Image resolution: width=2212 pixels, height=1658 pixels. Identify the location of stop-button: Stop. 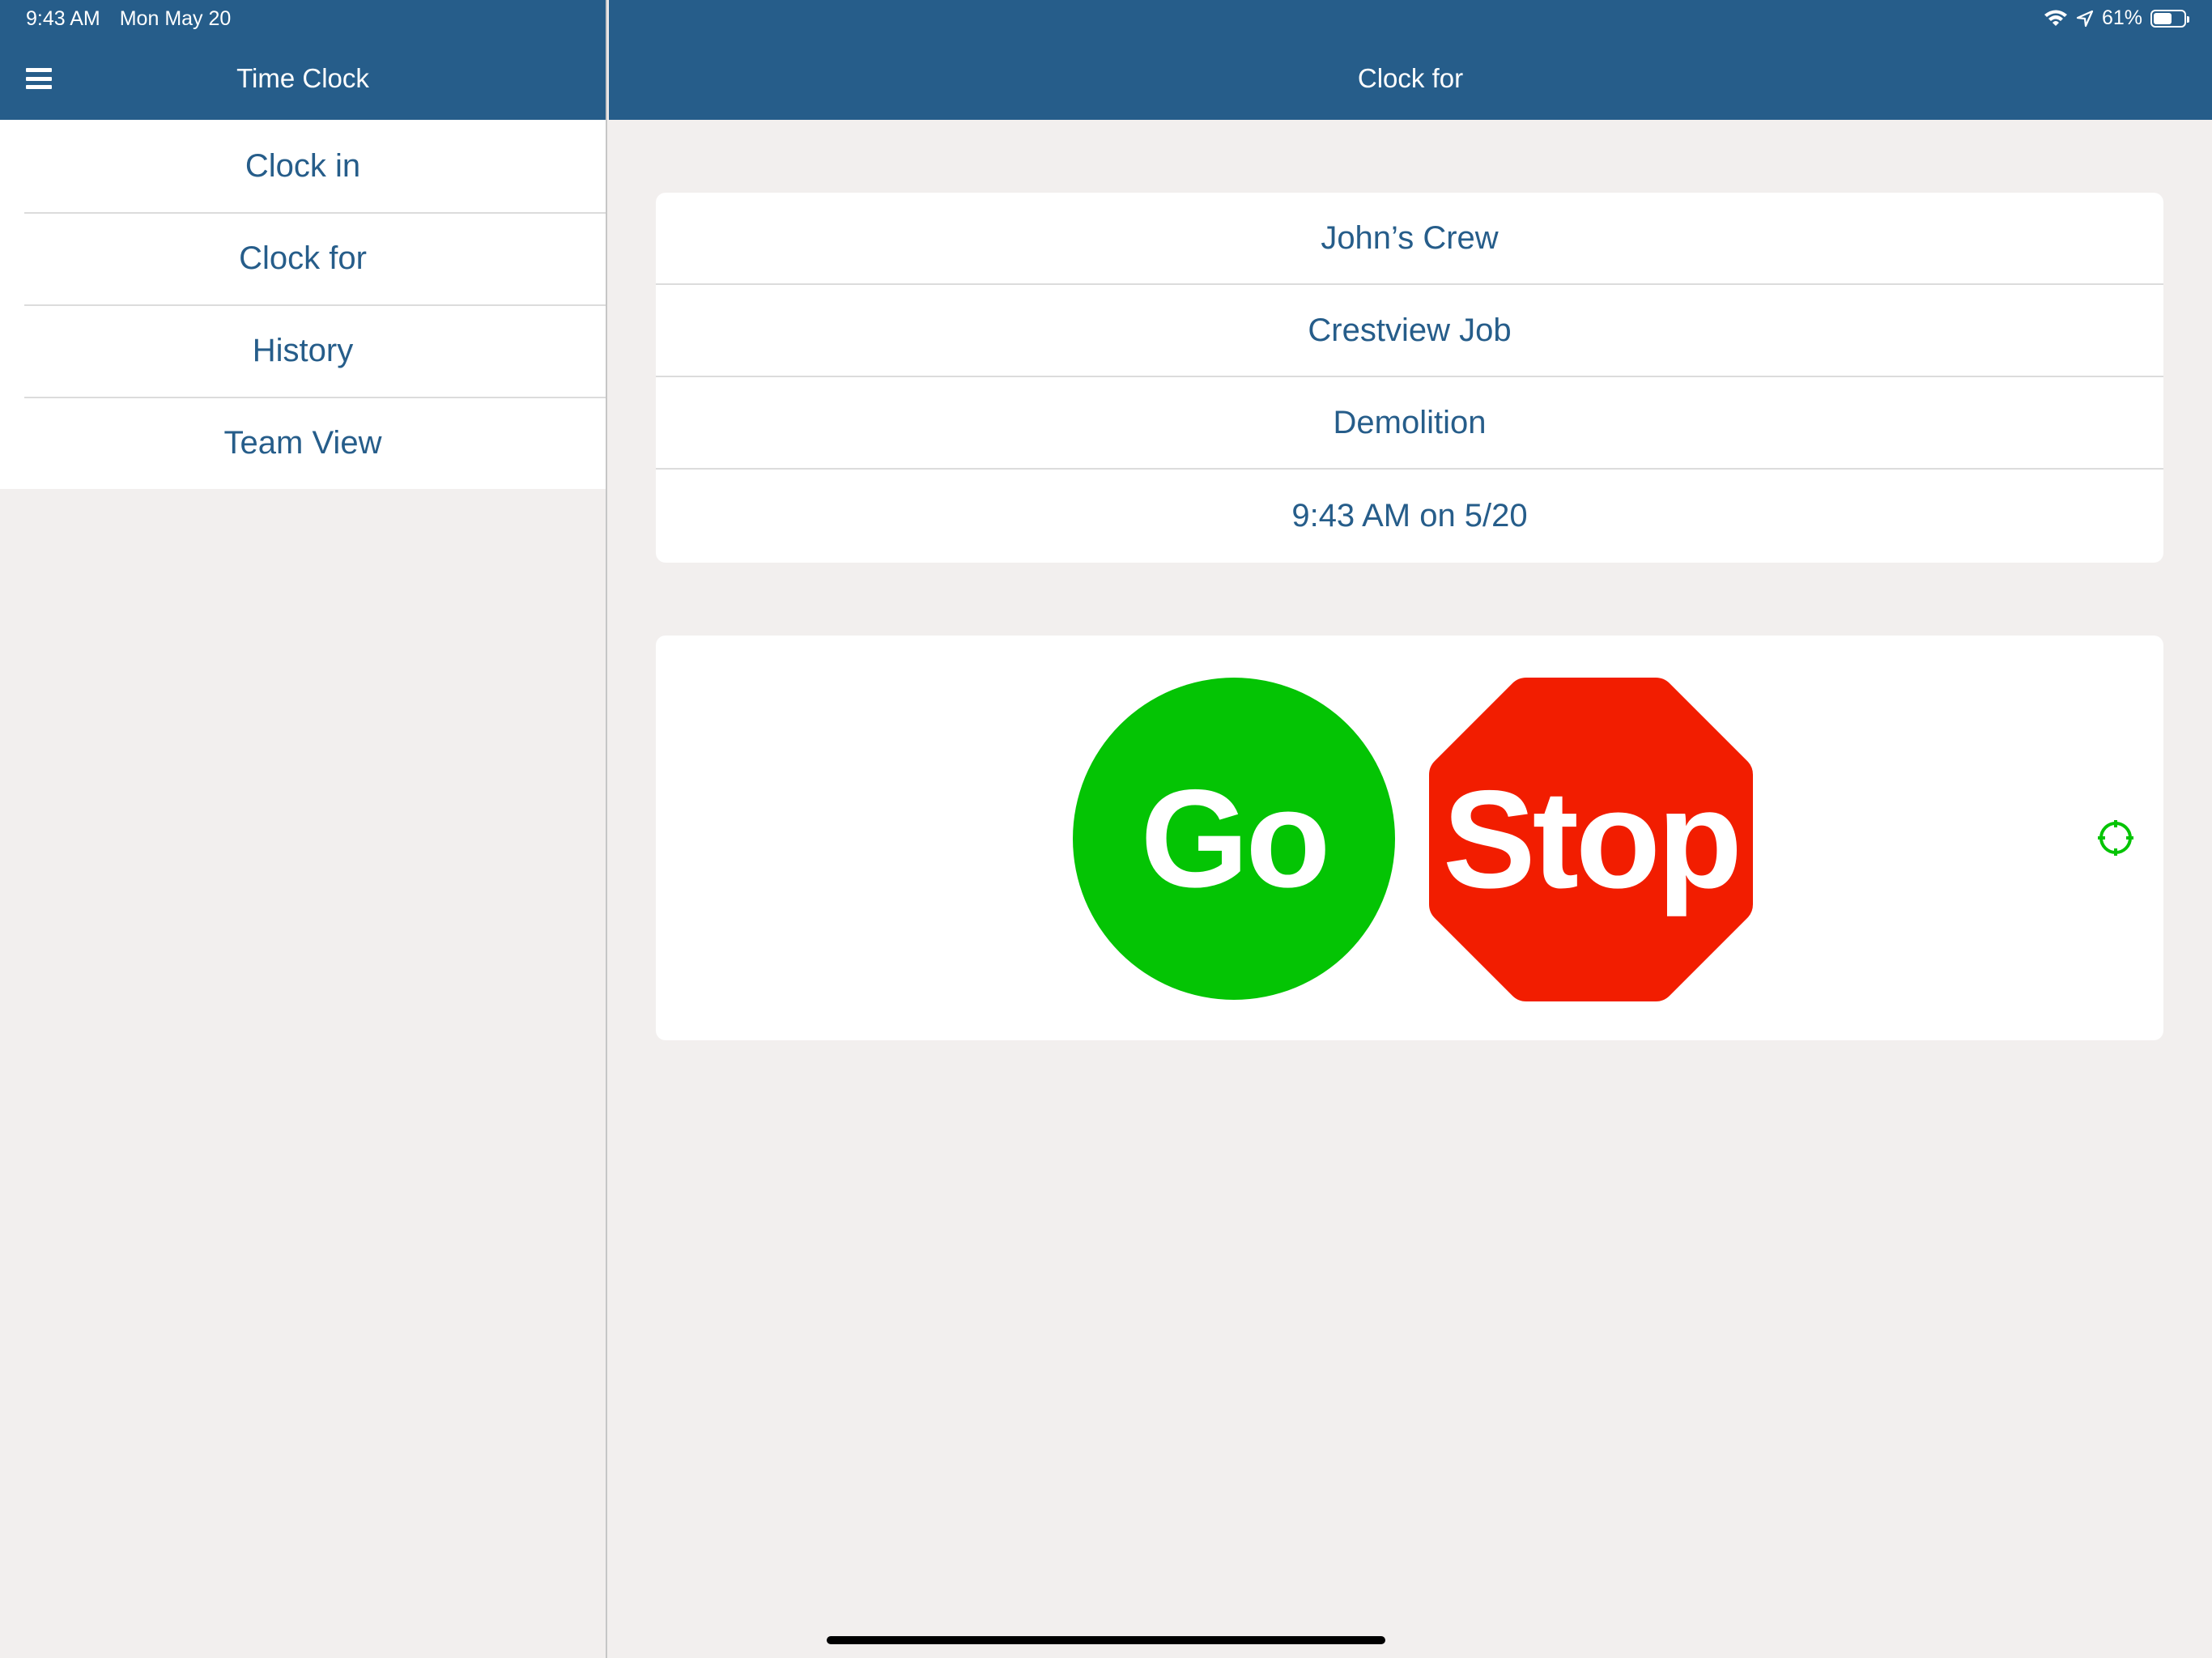
(1591, 839).